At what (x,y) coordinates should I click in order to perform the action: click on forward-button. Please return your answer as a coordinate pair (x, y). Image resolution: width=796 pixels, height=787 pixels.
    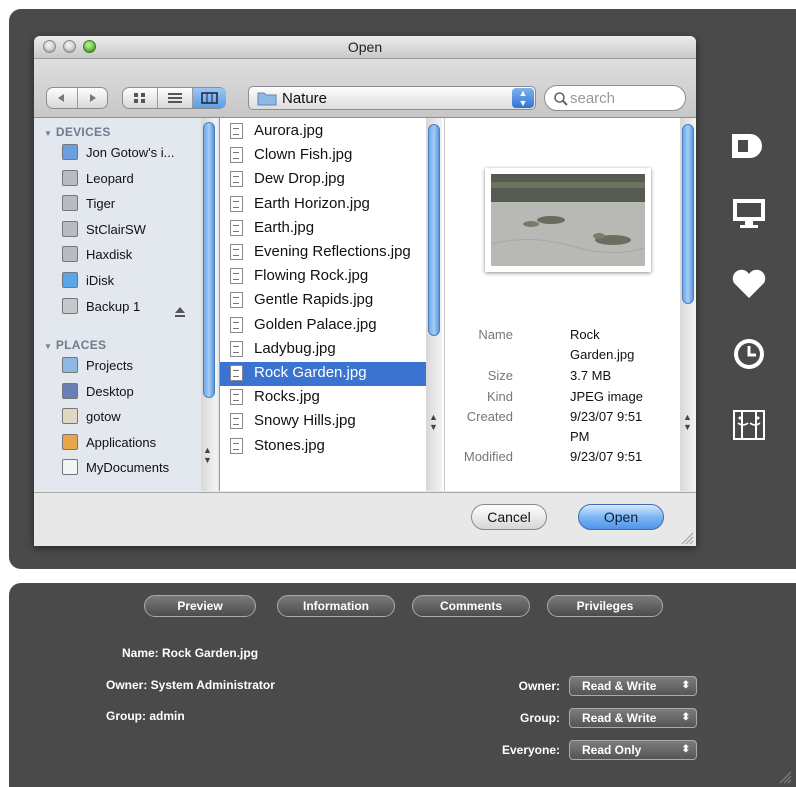
    Looking at the image, I should click on (93, 98).